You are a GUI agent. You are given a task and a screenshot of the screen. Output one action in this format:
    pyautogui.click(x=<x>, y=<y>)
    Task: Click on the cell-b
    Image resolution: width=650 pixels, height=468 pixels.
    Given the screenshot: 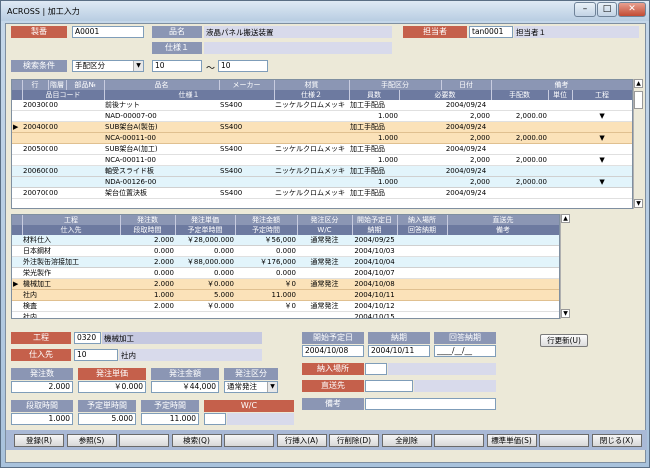 What is the action you would take?
    pyautogui.click(x=147, y=314)
    